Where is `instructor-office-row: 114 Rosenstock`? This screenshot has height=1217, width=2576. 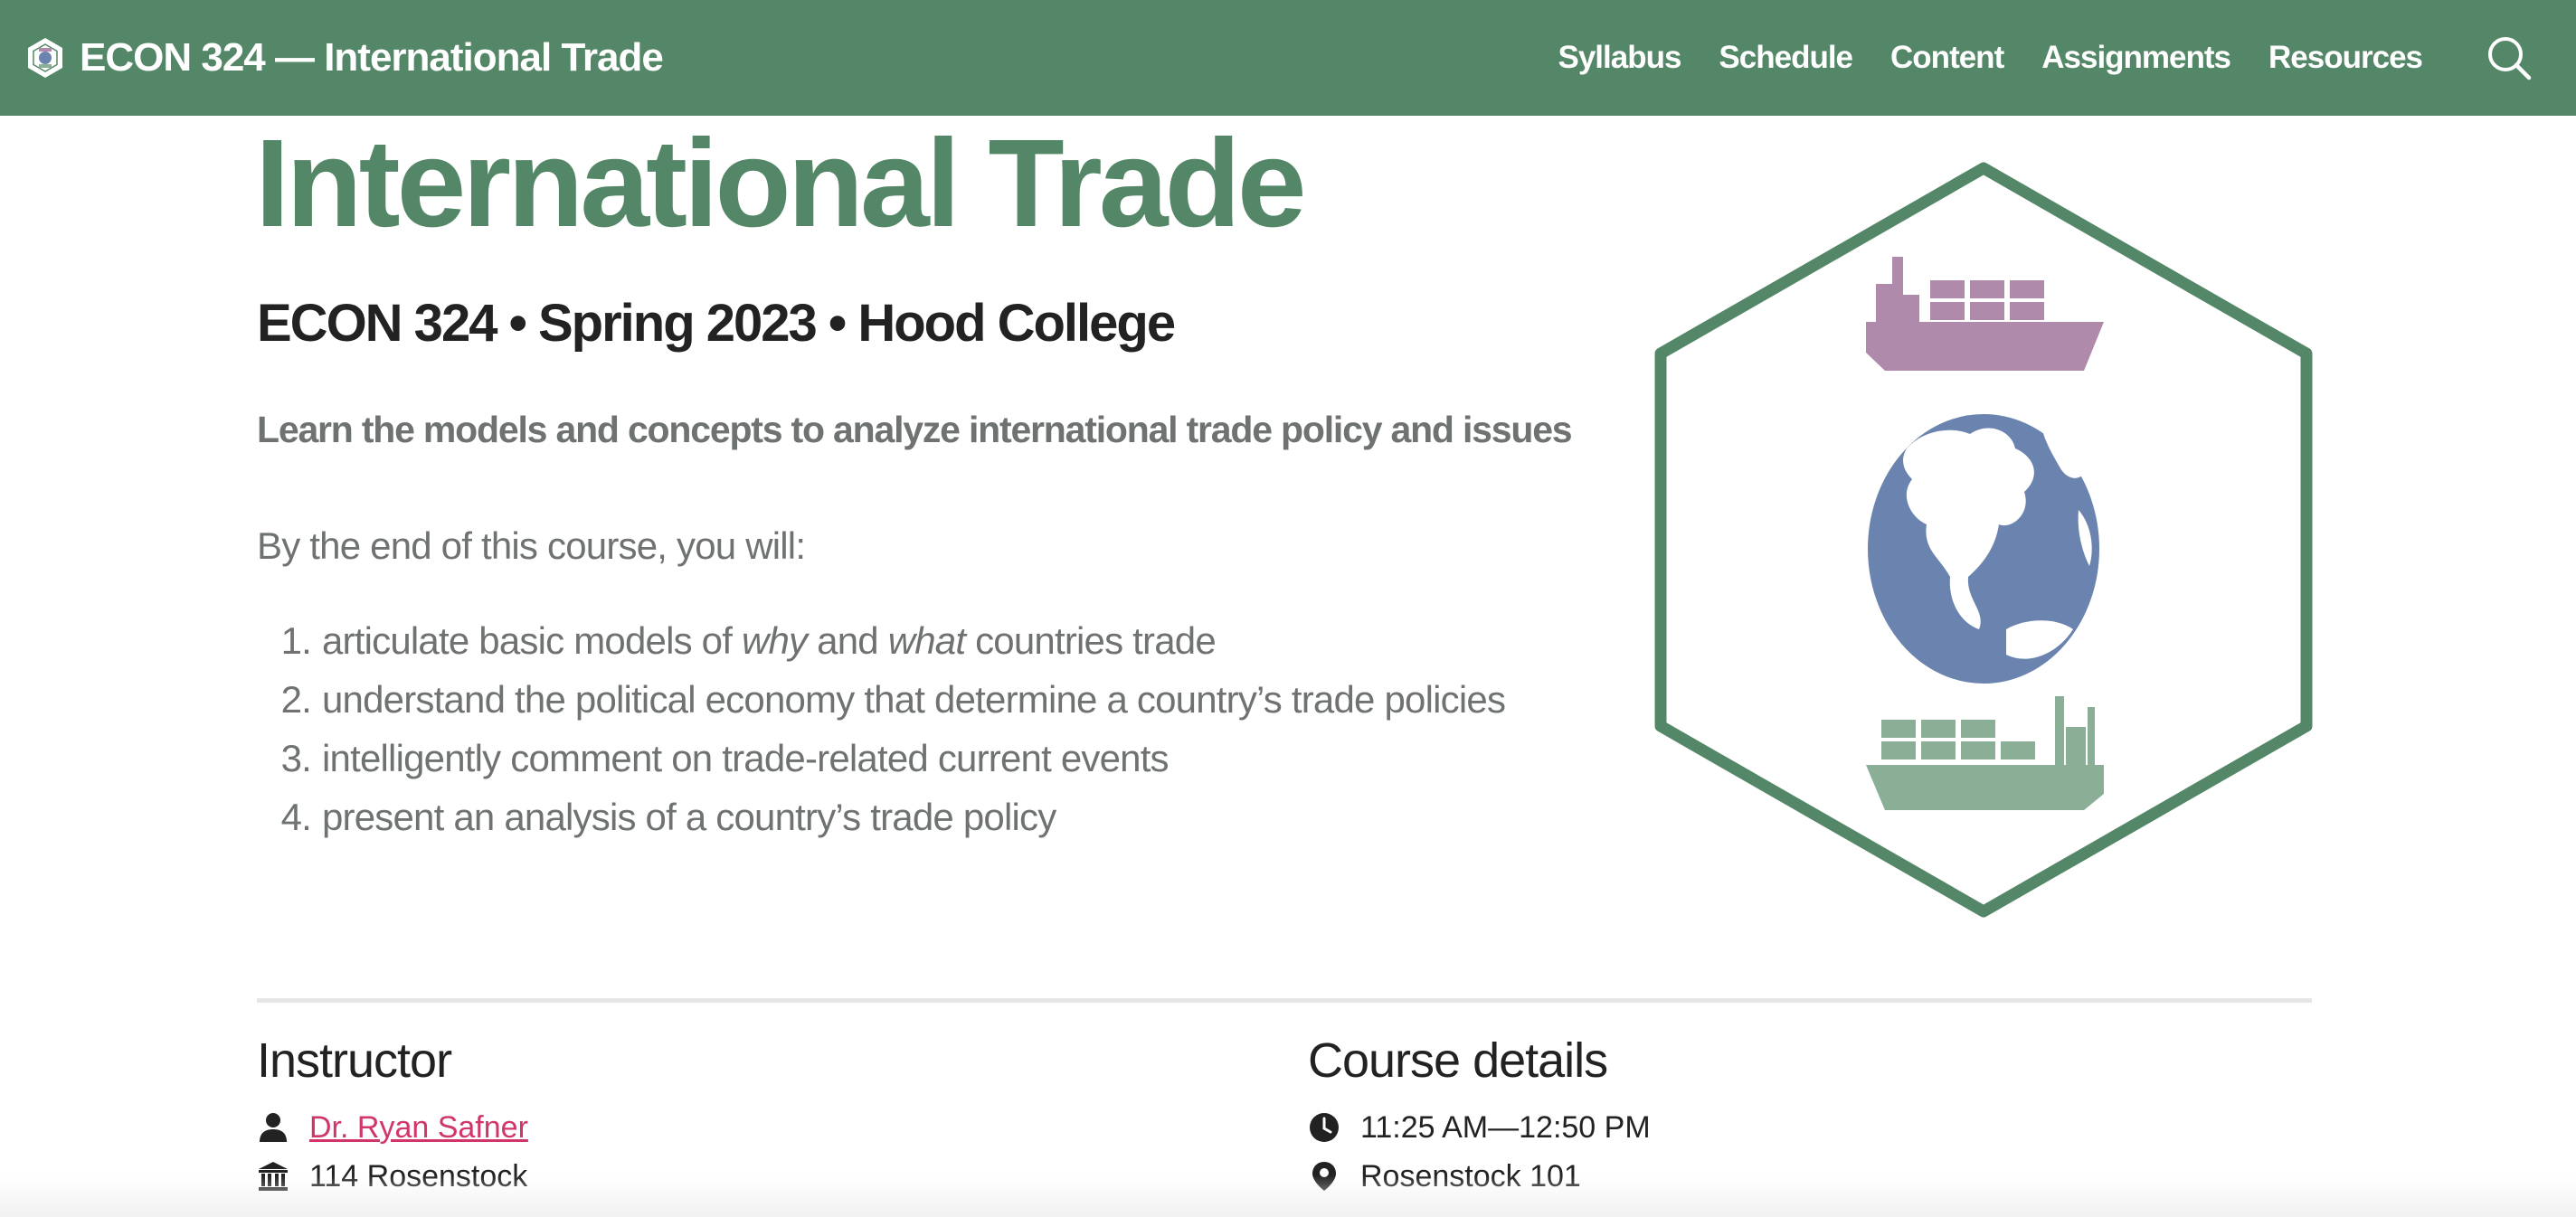 instructor-office-row: 114 Rosenstock is located at coordinates (392, 1176).